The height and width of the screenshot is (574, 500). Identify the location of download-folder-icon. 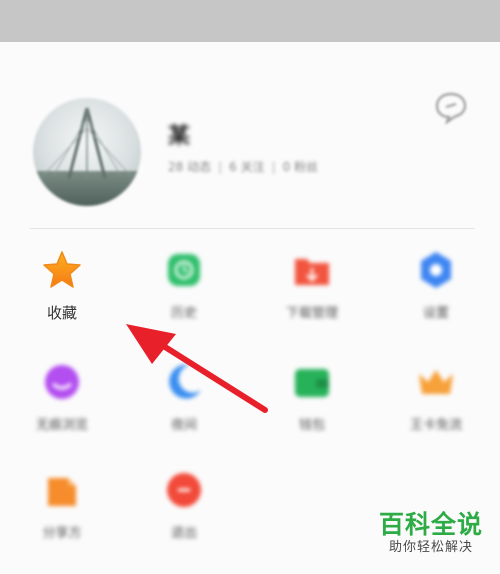
(312, 270).